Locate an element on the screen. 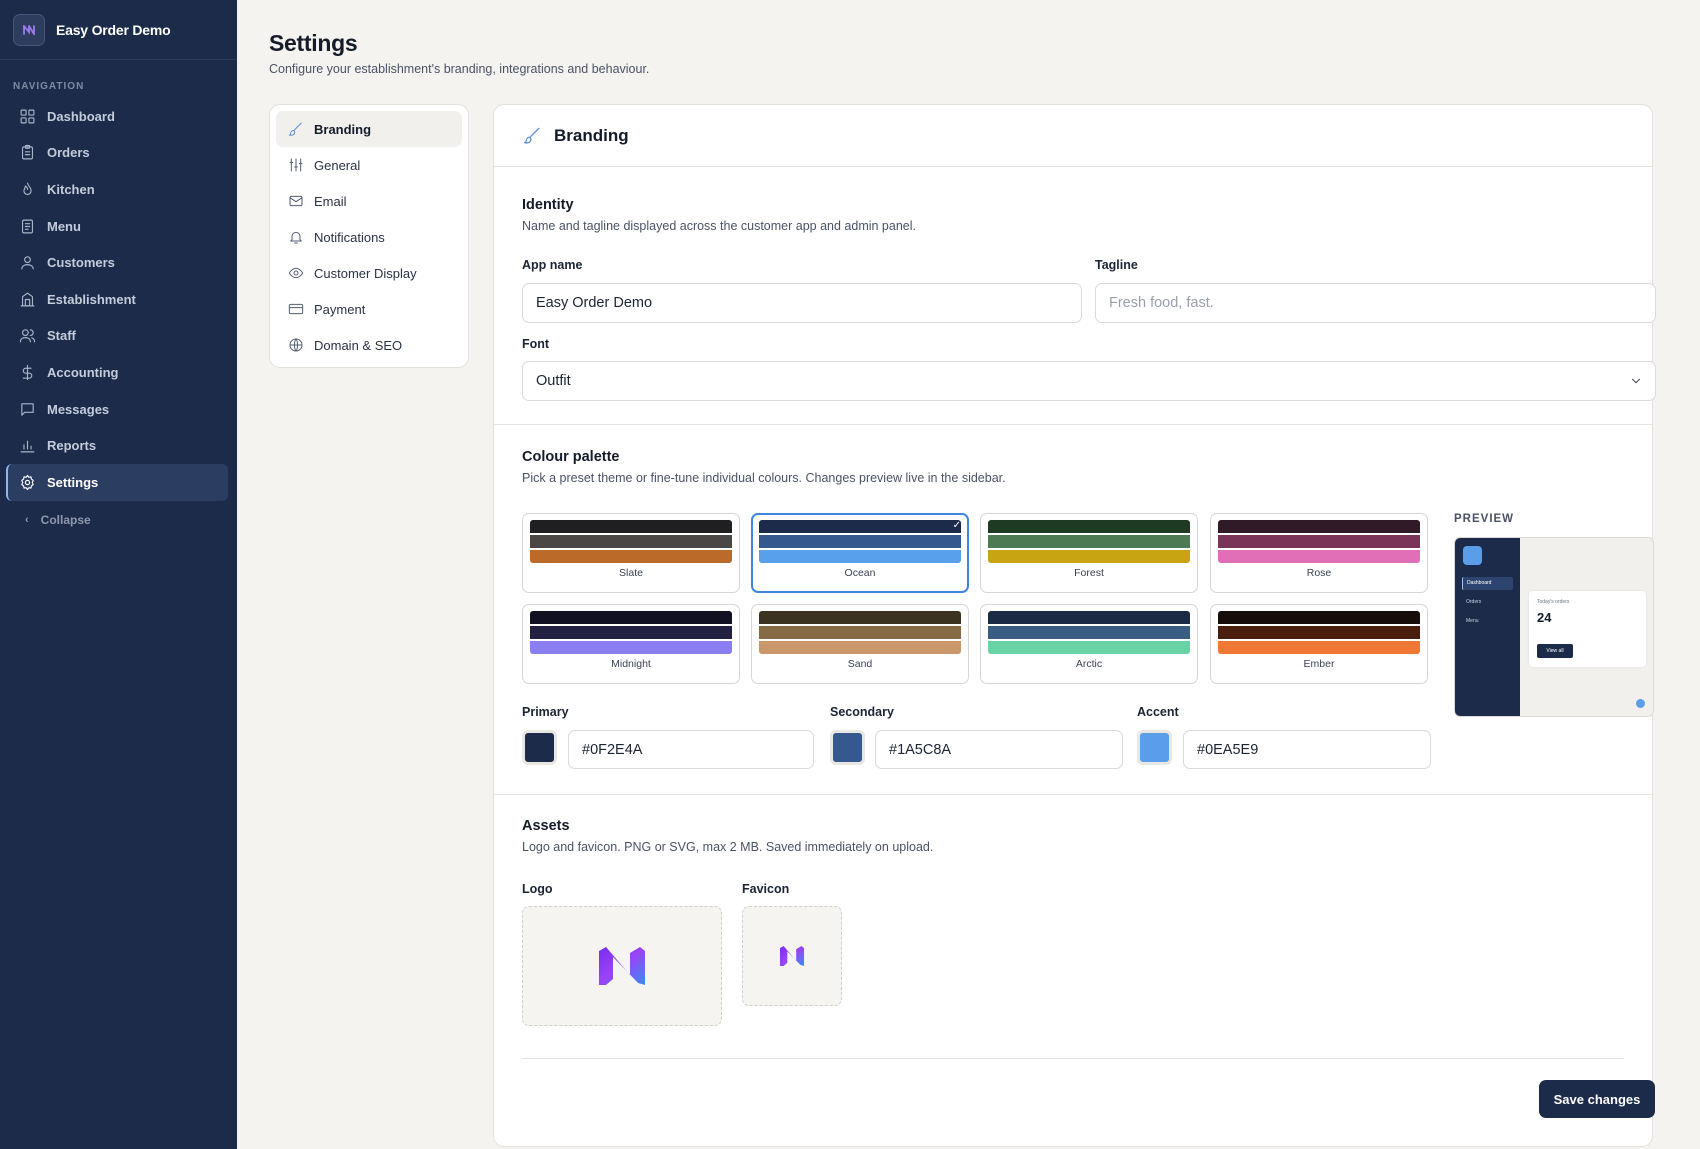  dollar-icon is located at coordinates (27, 372).